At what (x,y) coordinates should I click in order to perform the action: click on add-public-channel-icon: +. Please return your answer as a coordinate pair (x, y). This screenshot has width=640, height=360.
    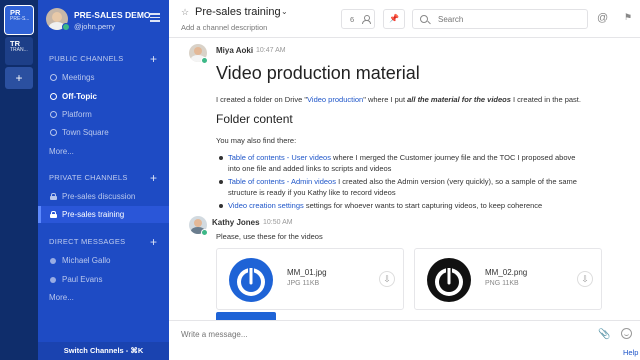
    Looking at the image, I should click on (153, 59).